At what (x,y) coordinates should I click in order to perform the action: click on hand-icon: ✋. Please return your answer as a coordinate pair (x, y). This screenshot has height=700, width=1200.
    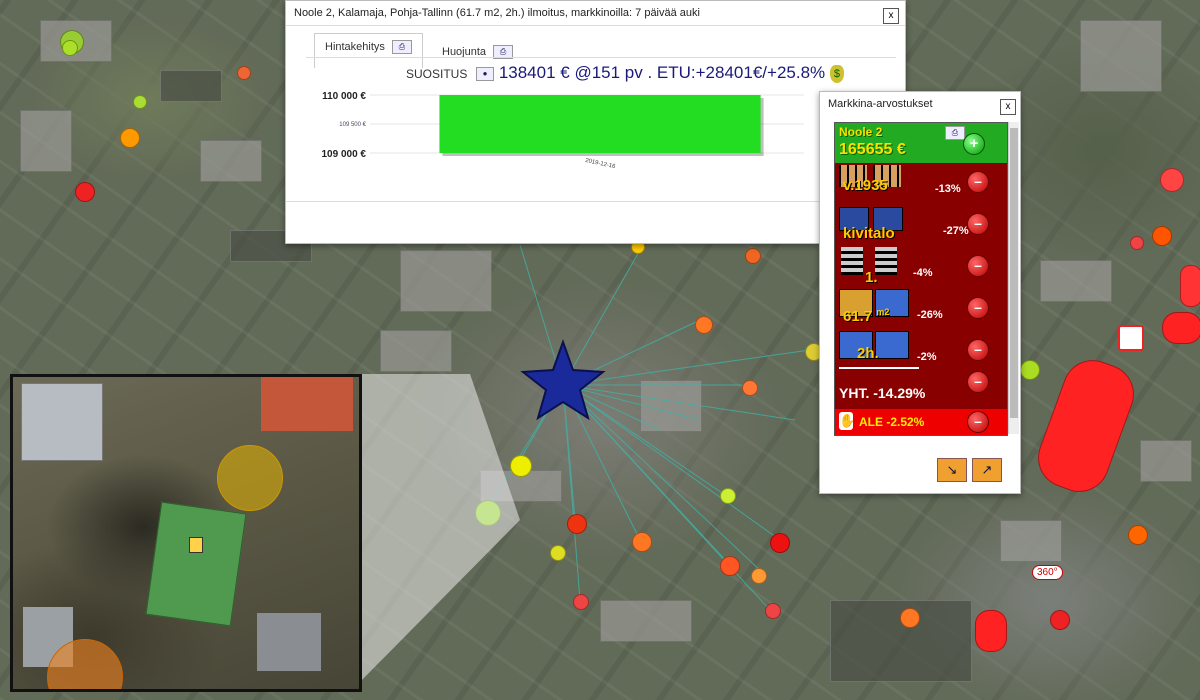
    Looking at the image, I should click on (847, 421).